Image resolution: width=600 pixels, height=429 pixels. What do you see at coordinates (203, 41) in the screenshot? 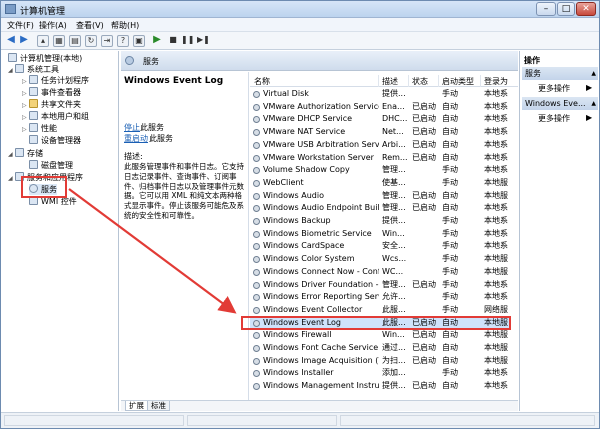
I see `restart-service-icon: ▶❚` at bounding box center [203, 41].